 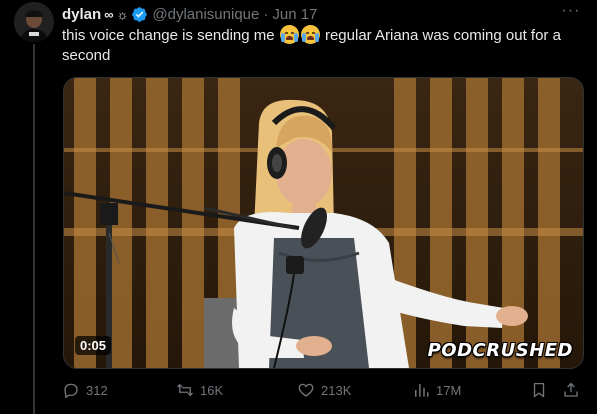 I want to click on bookmark-button, so click(x=542, y=390).